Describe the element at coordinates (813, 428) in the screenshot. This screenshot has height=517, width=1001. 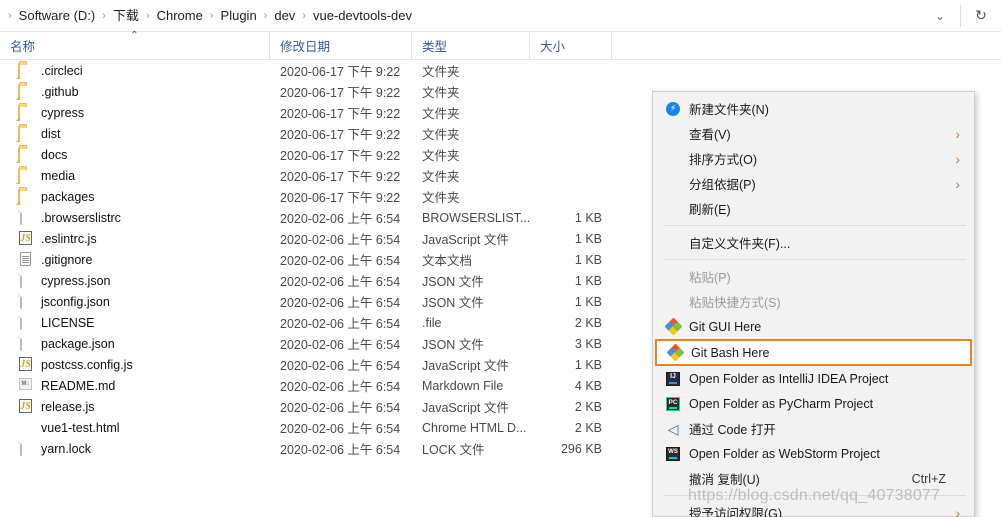
I see `menu-item: ◁ 通过 Code 打开` at that location.